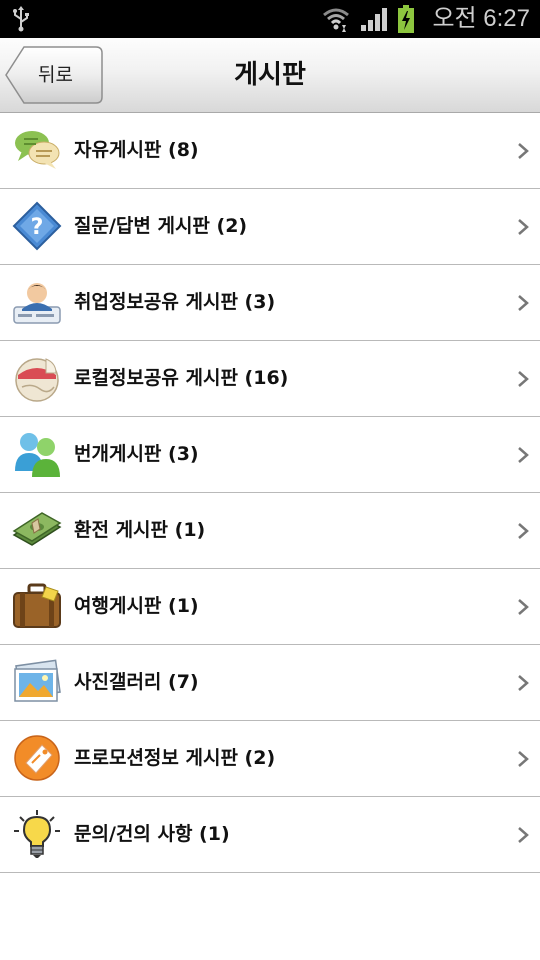  I want to click on list-item-label: 문의/건의 사항 (1), so click(152, 834).